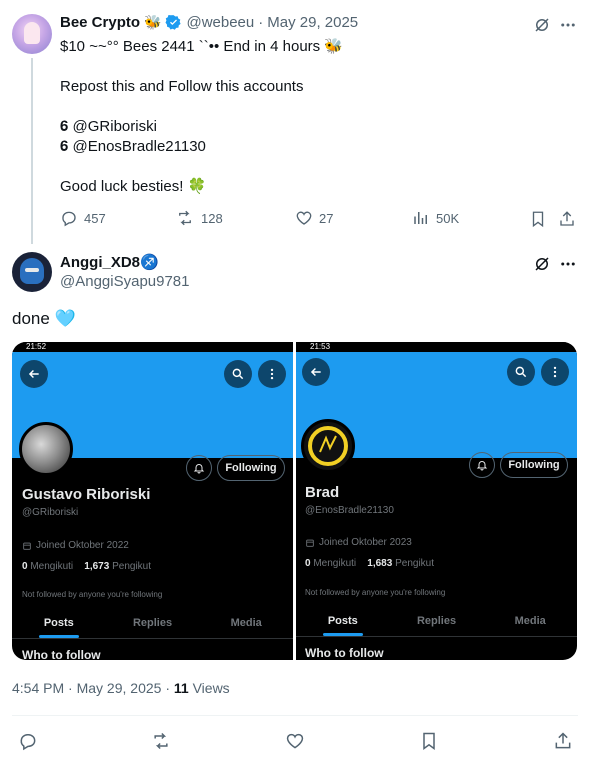 The image size is (593, 762). I want to click on bee-crypto-avatar, so click(32, 34).